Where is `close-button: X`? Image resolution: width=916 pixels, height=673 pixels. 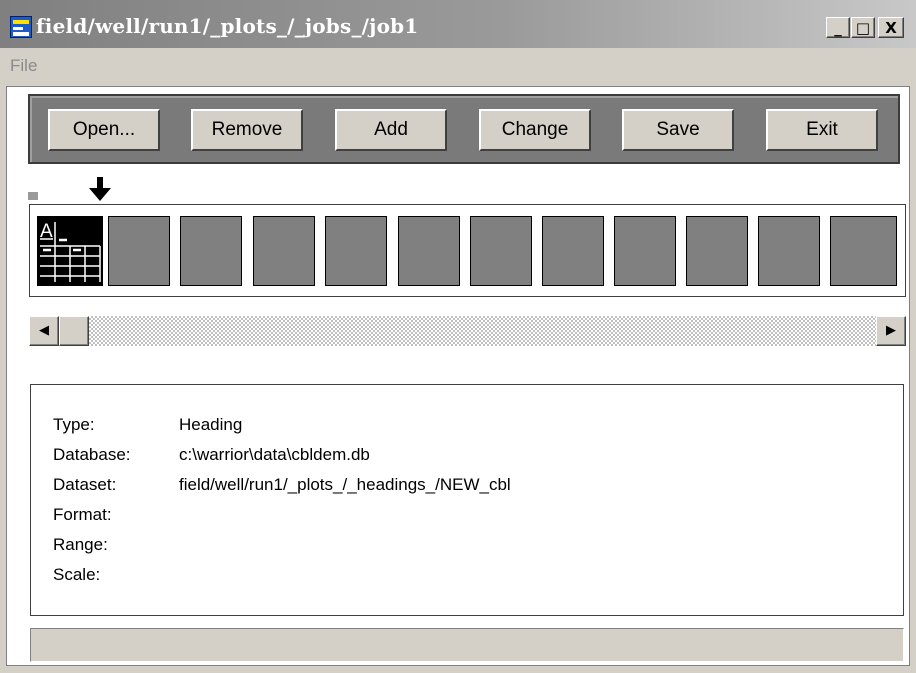 close-button: X is located at coordinates (891, 27).